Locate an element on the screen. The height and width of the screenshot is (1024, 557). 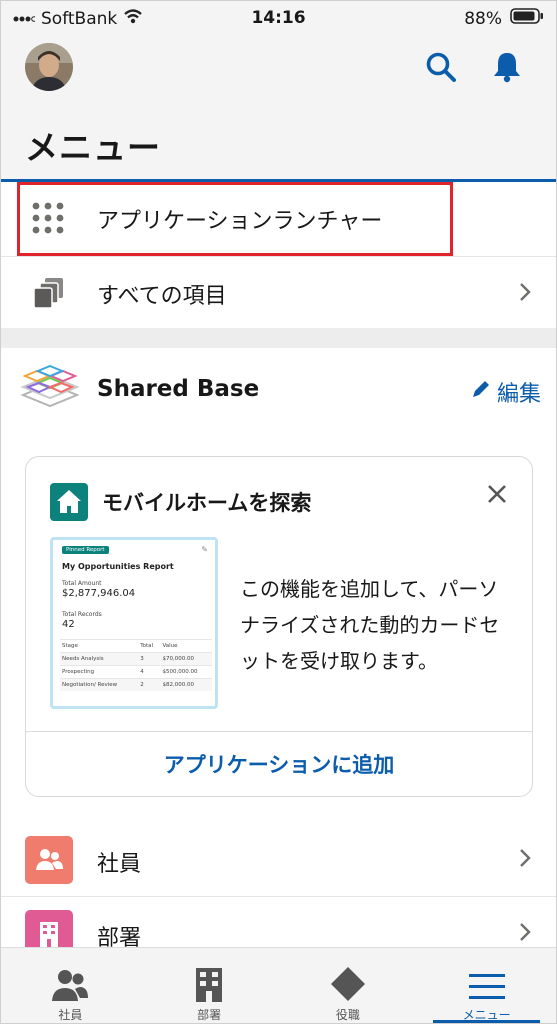
search-icon is located at coordinates (441, 69).